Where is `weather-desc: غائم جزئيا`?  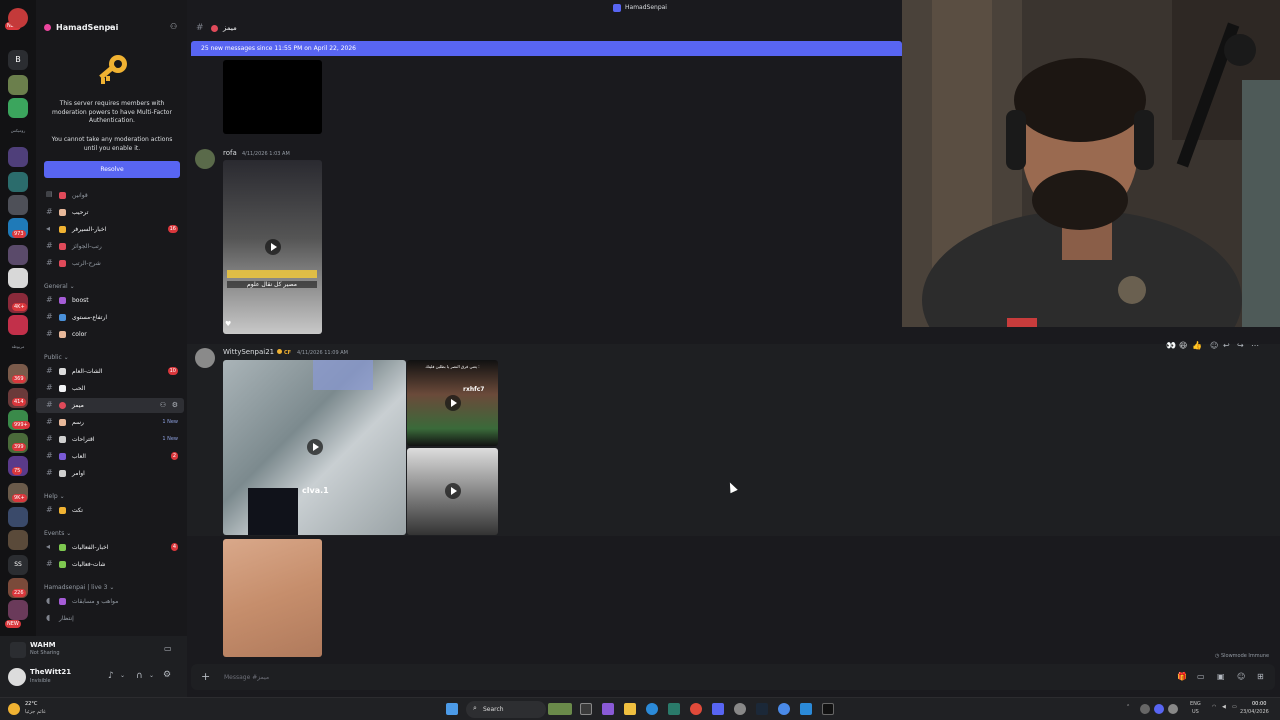 weather-desc: غائم جزئيا is located at coordinates (35, 712).